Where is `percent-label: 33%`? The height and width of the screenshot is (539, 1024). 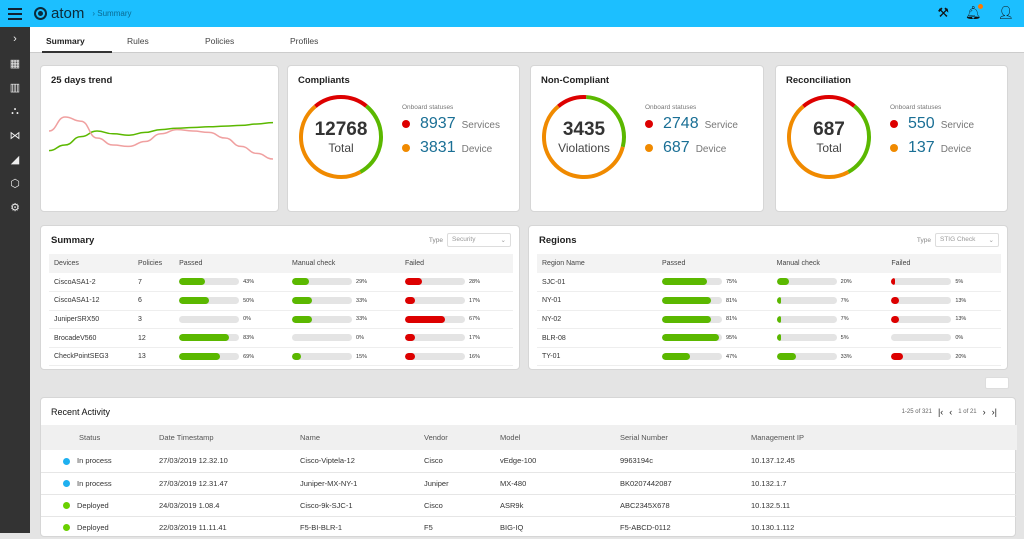 percent-label: 33% is located at coordinates (846, 356).